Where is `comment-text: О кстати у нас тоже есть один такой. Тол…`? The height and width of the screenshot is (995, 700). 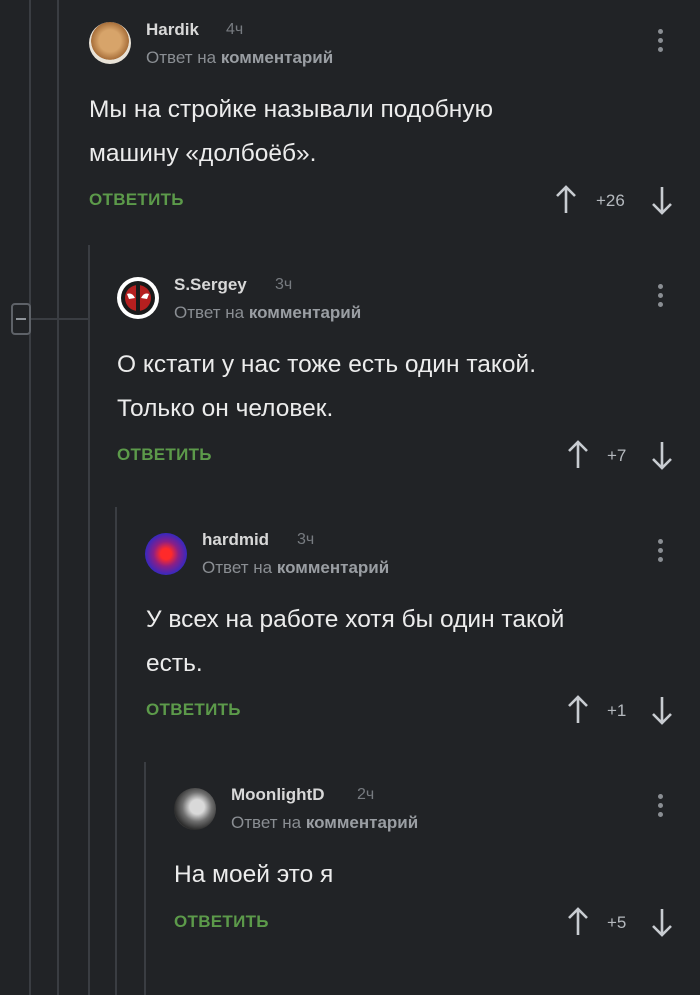
comment-text: О кстати у нас тоже есть один такой. Тол… is located at coordinates (326, 387).